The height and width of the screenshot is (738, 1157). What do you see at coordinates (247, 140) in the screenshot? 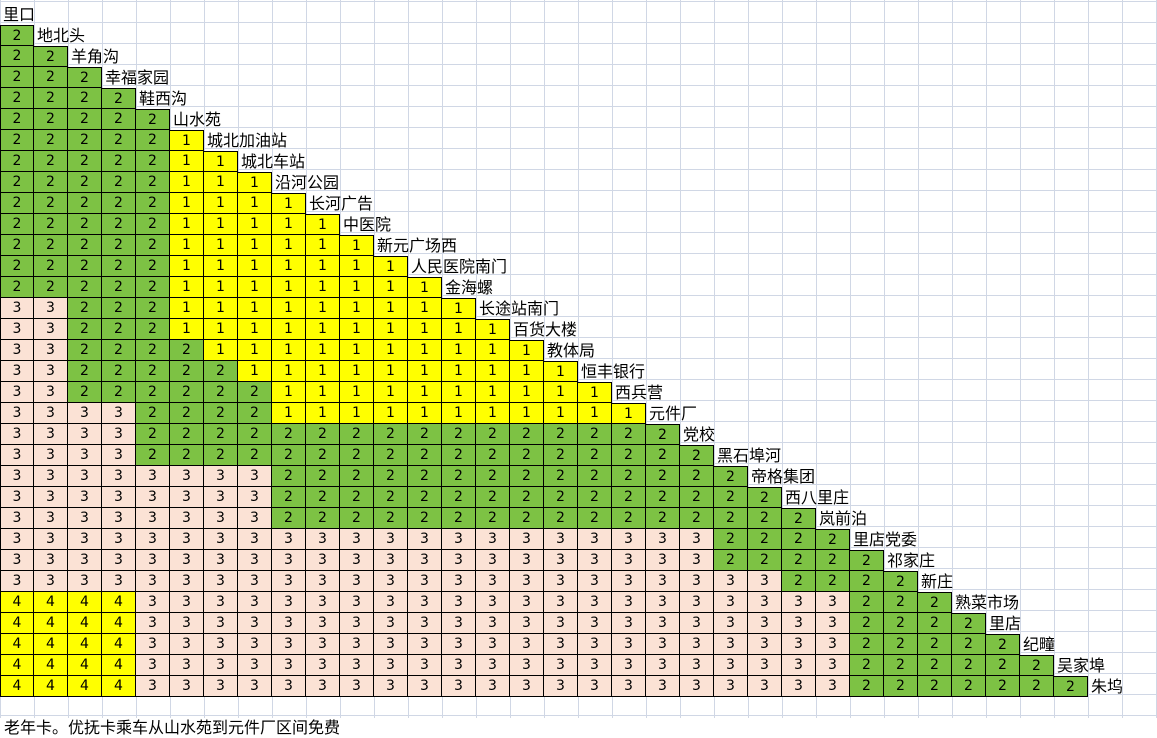
I see `station-label: 城北加油站` at bounding box center [247, 140].